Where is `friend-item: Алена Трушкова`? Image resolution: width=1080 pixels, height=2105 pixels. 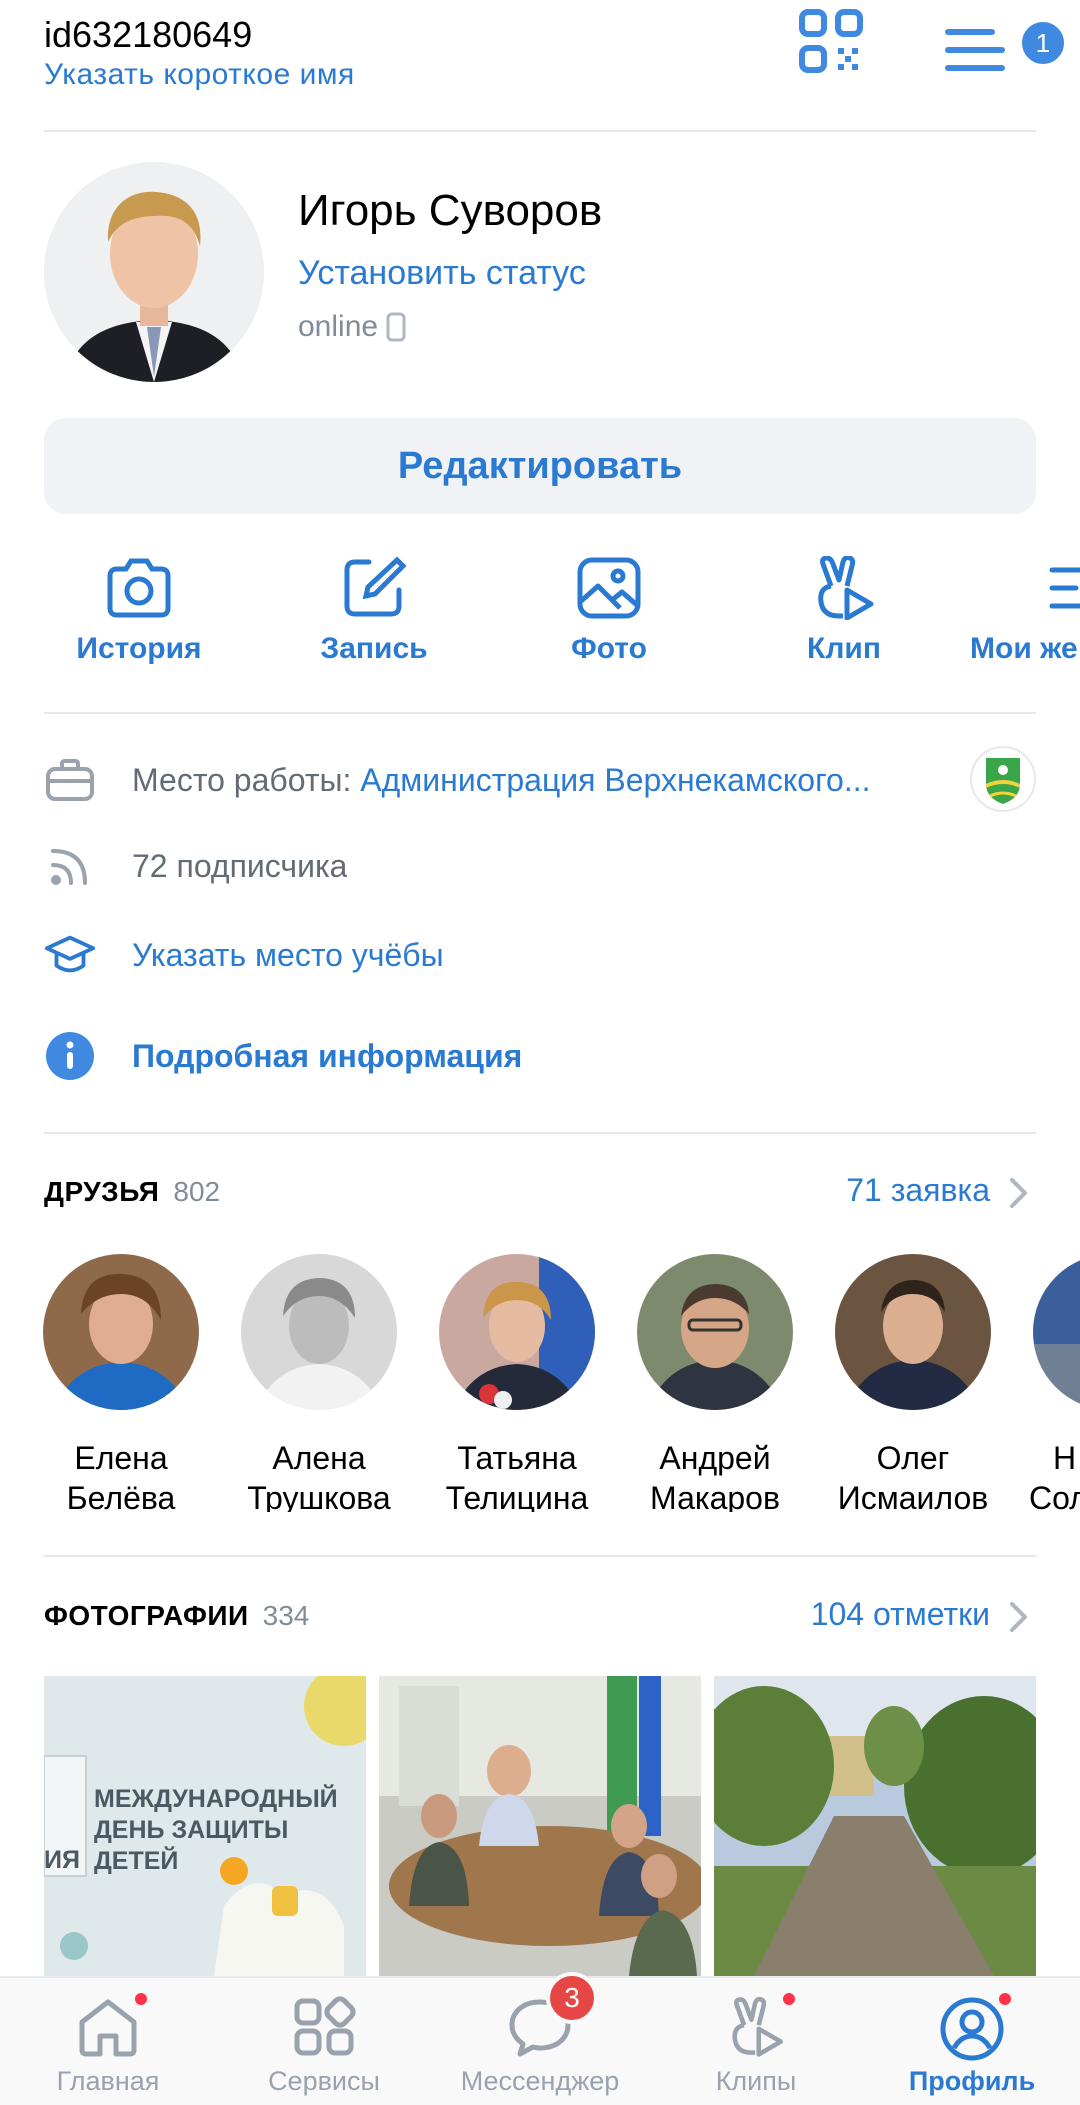 friend-item: Алена Трушкова is located at coordinates (319, 1382).